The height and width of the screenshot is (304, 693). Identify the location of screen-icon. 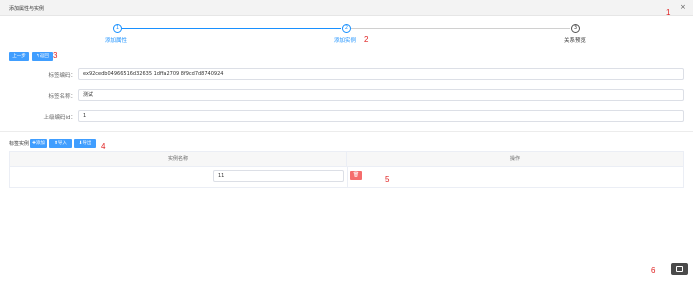
(679, 269).